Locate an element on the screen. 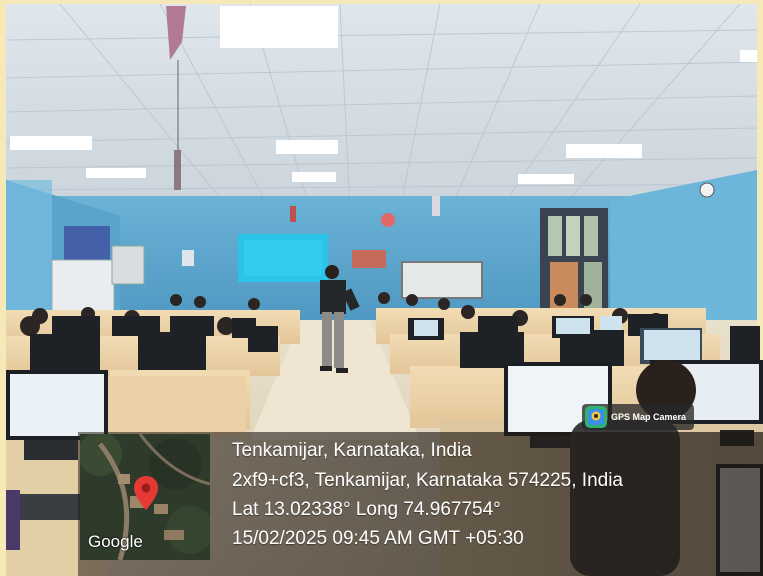  datetime: 15/02/2025 09:45 AM GMT +05:30 is located at coordinates (378, 538).